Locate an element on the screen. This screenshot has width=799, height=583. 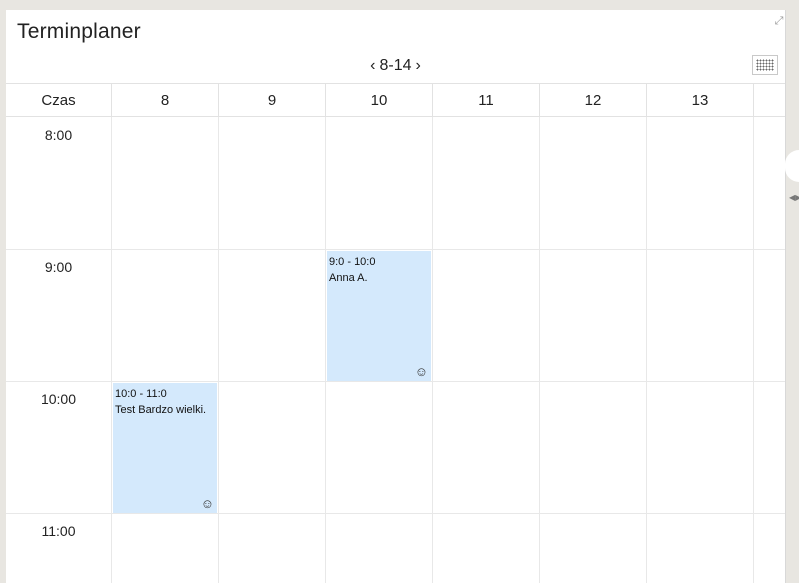
event-title: Test Bardzo wielki. is located at coordinates (161, 410).